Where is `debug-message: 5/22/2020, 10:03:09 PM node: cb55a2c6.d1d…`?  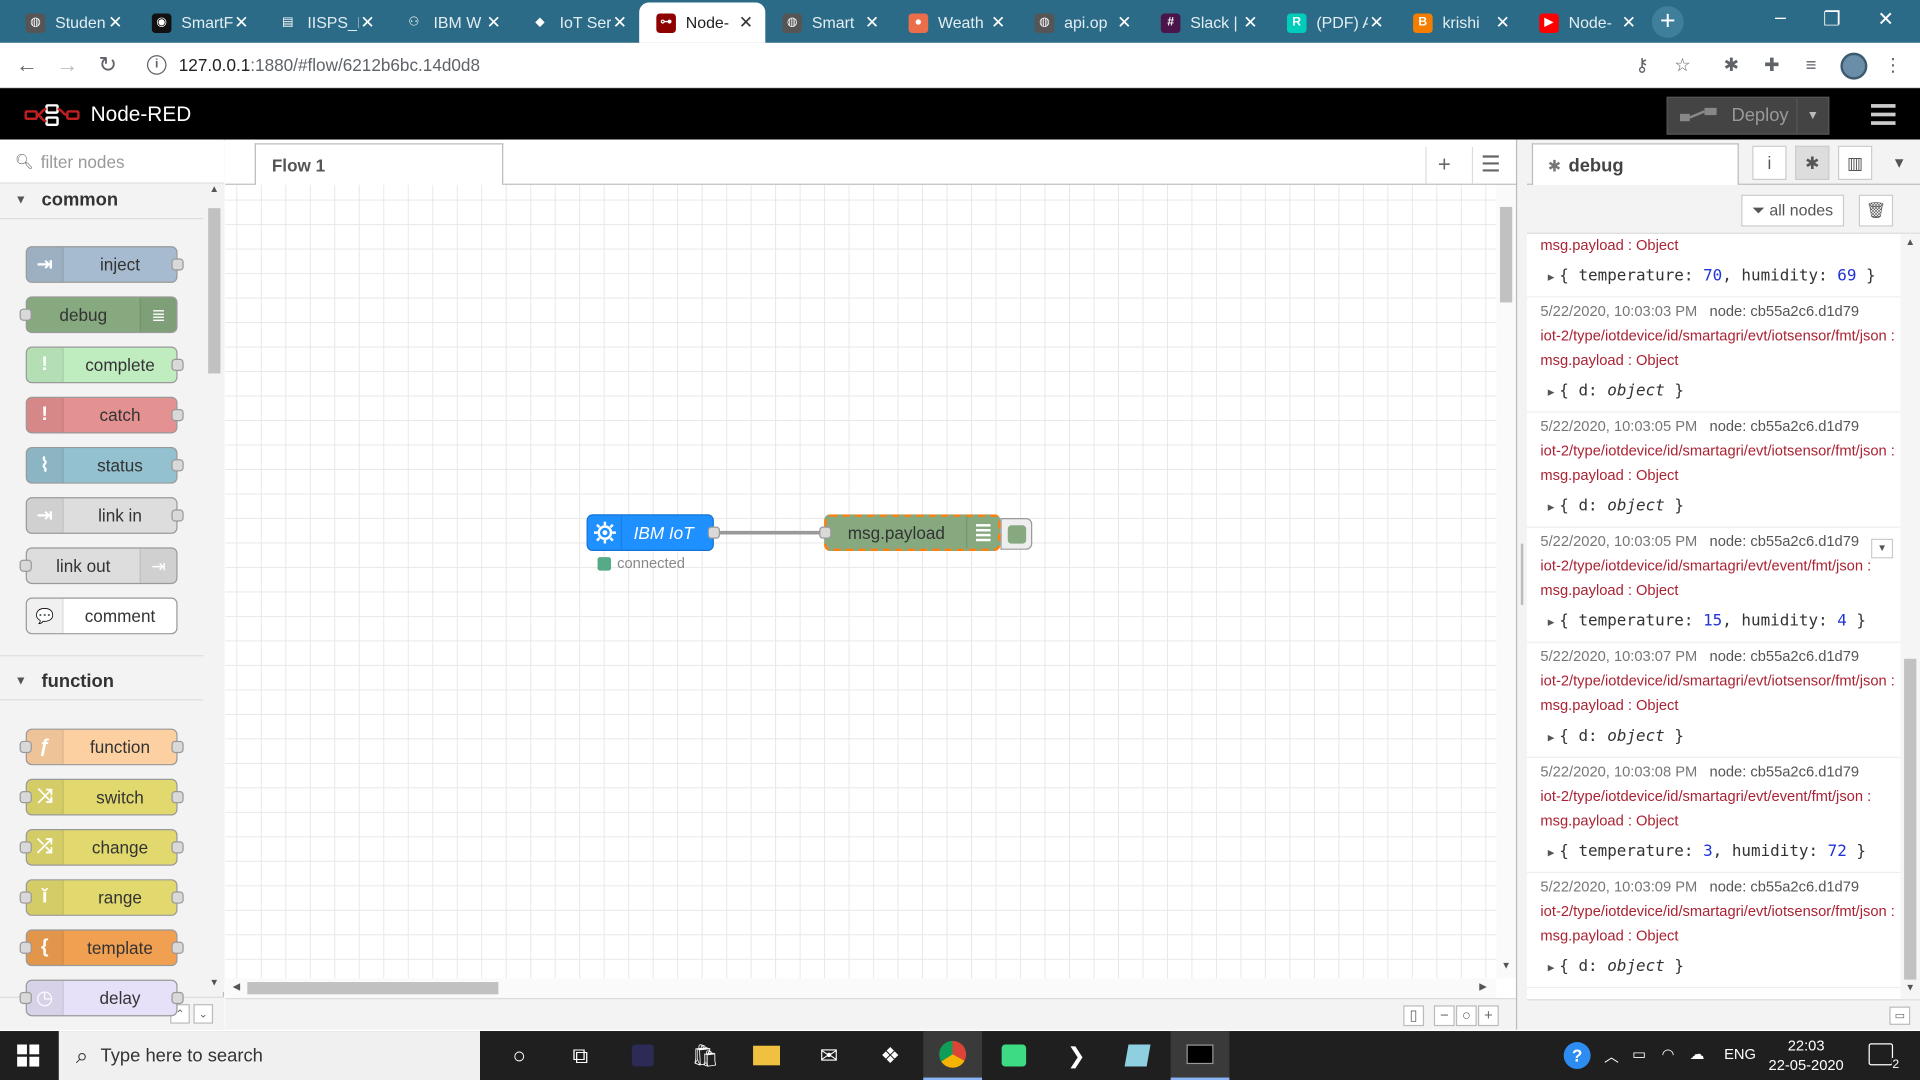 debug-message: 5/22/2020, 10:03:09 PM node: cb55a2c6.d1d… is located at coordinates (1713, 931).